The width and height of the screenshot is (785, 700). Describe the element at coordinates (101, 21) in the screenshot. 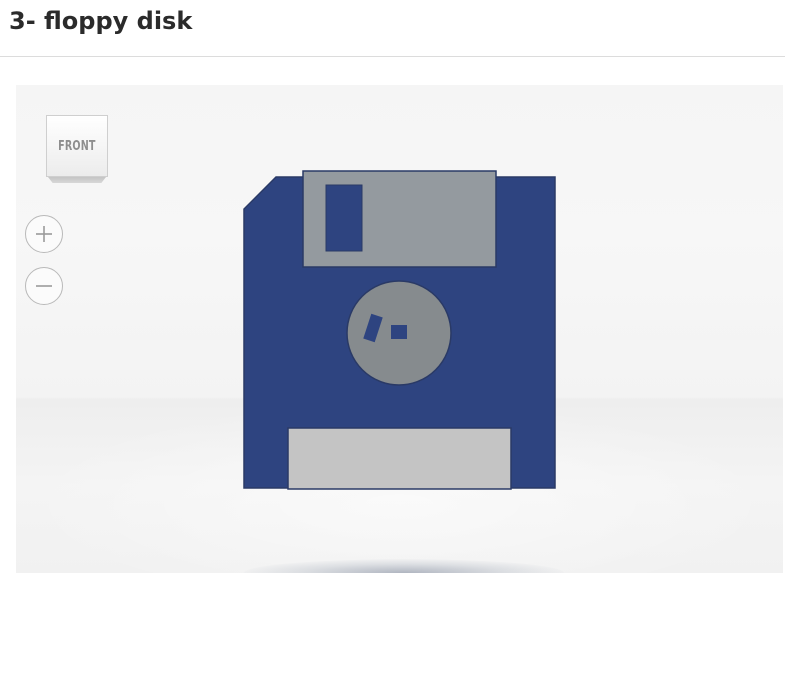

I see `page-title: 3- floppy disk` at that location.